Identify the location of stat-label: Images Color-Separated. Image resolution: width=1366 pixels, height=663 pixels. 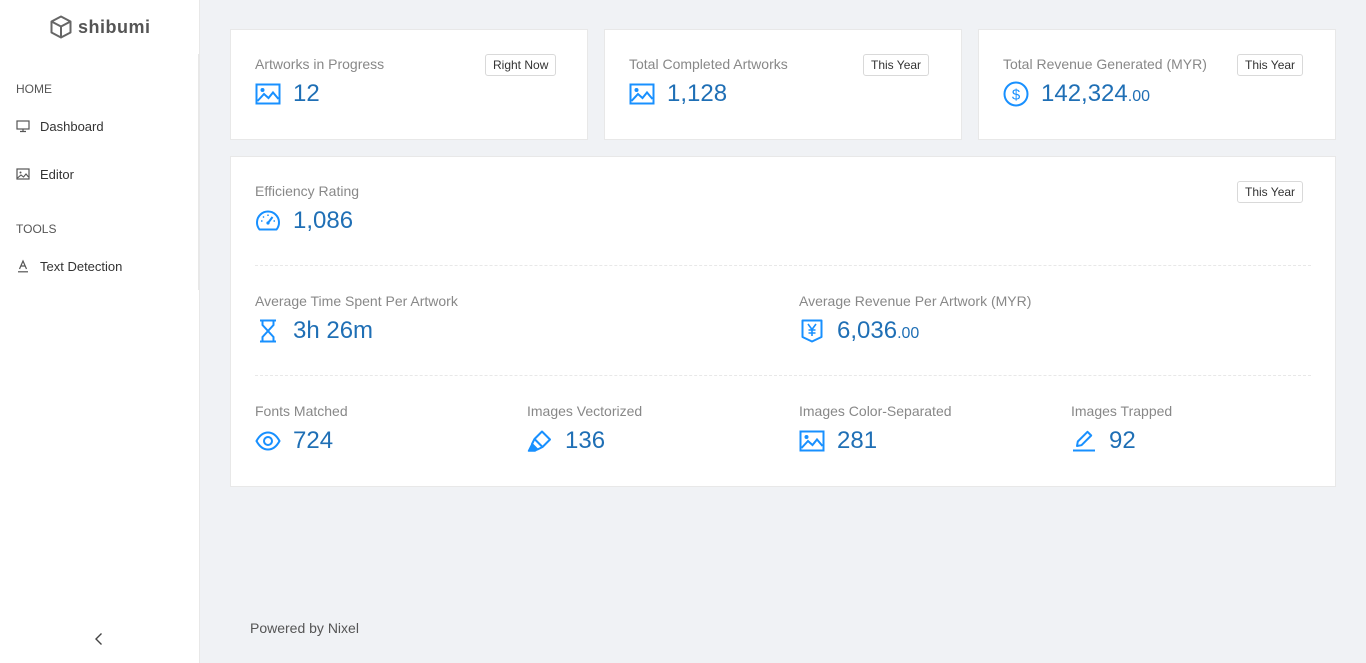
(875, 411).